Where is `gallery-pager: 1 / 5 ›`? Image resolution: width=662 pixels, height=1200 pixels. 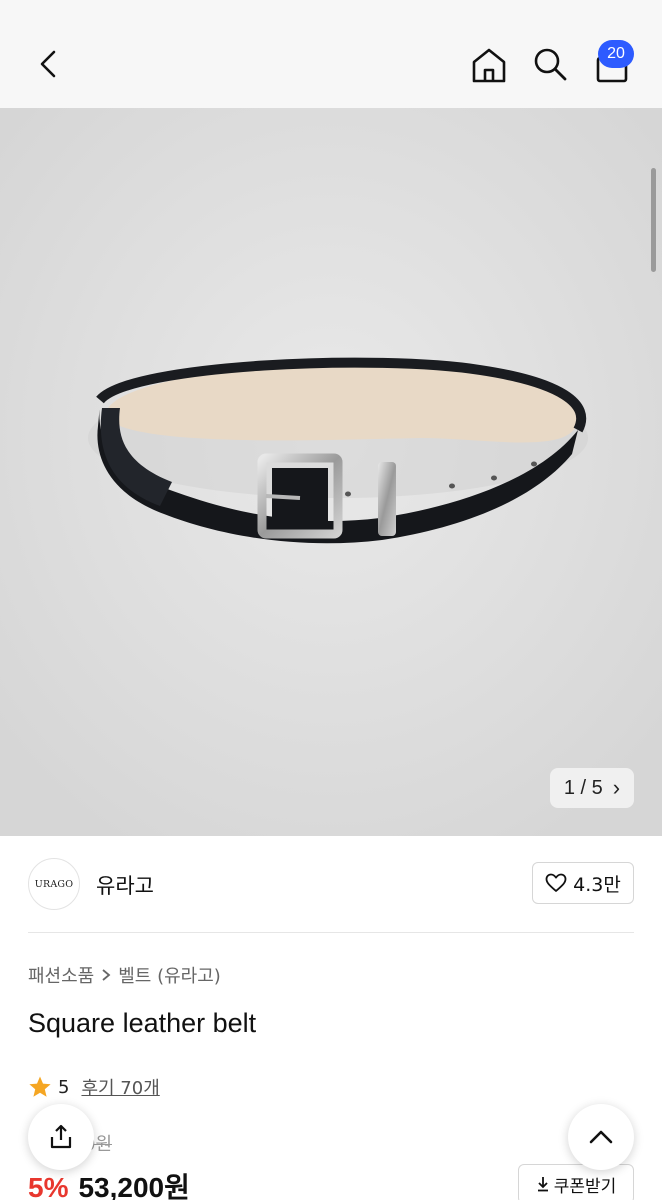 gallery-pager: 1 / 5 › is located at coordinates (592, 788).